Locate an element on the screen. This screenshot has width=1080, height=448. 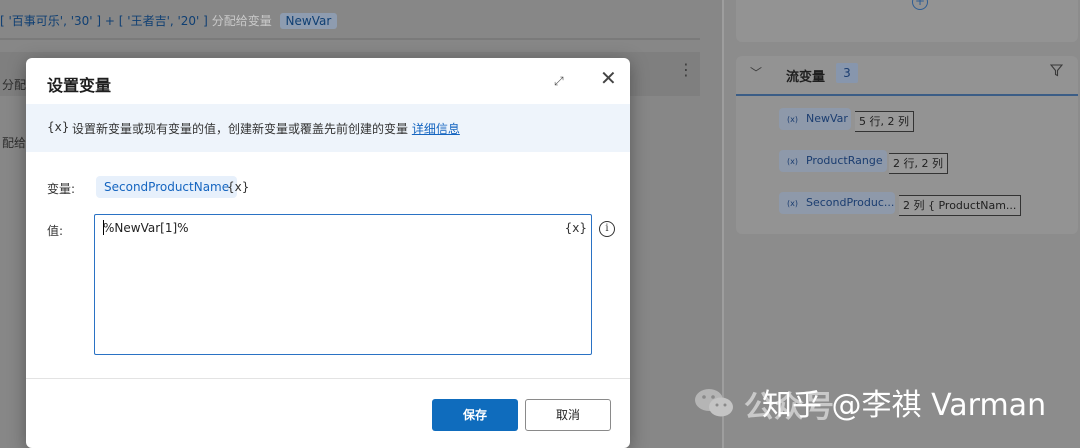
action-fragment-1: 分配 is located at coordinates (14, 85).